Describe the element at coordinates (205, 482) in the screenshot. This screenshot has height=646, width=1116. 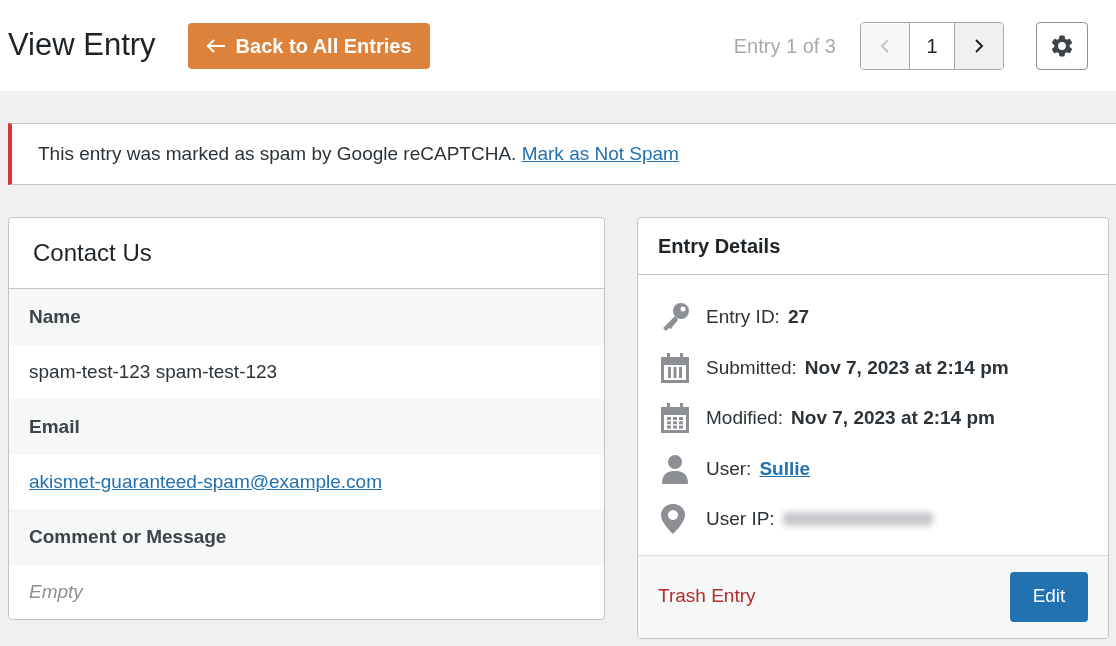
I see `email-link: akismet-guaranteed-spam@example.com` at that location.